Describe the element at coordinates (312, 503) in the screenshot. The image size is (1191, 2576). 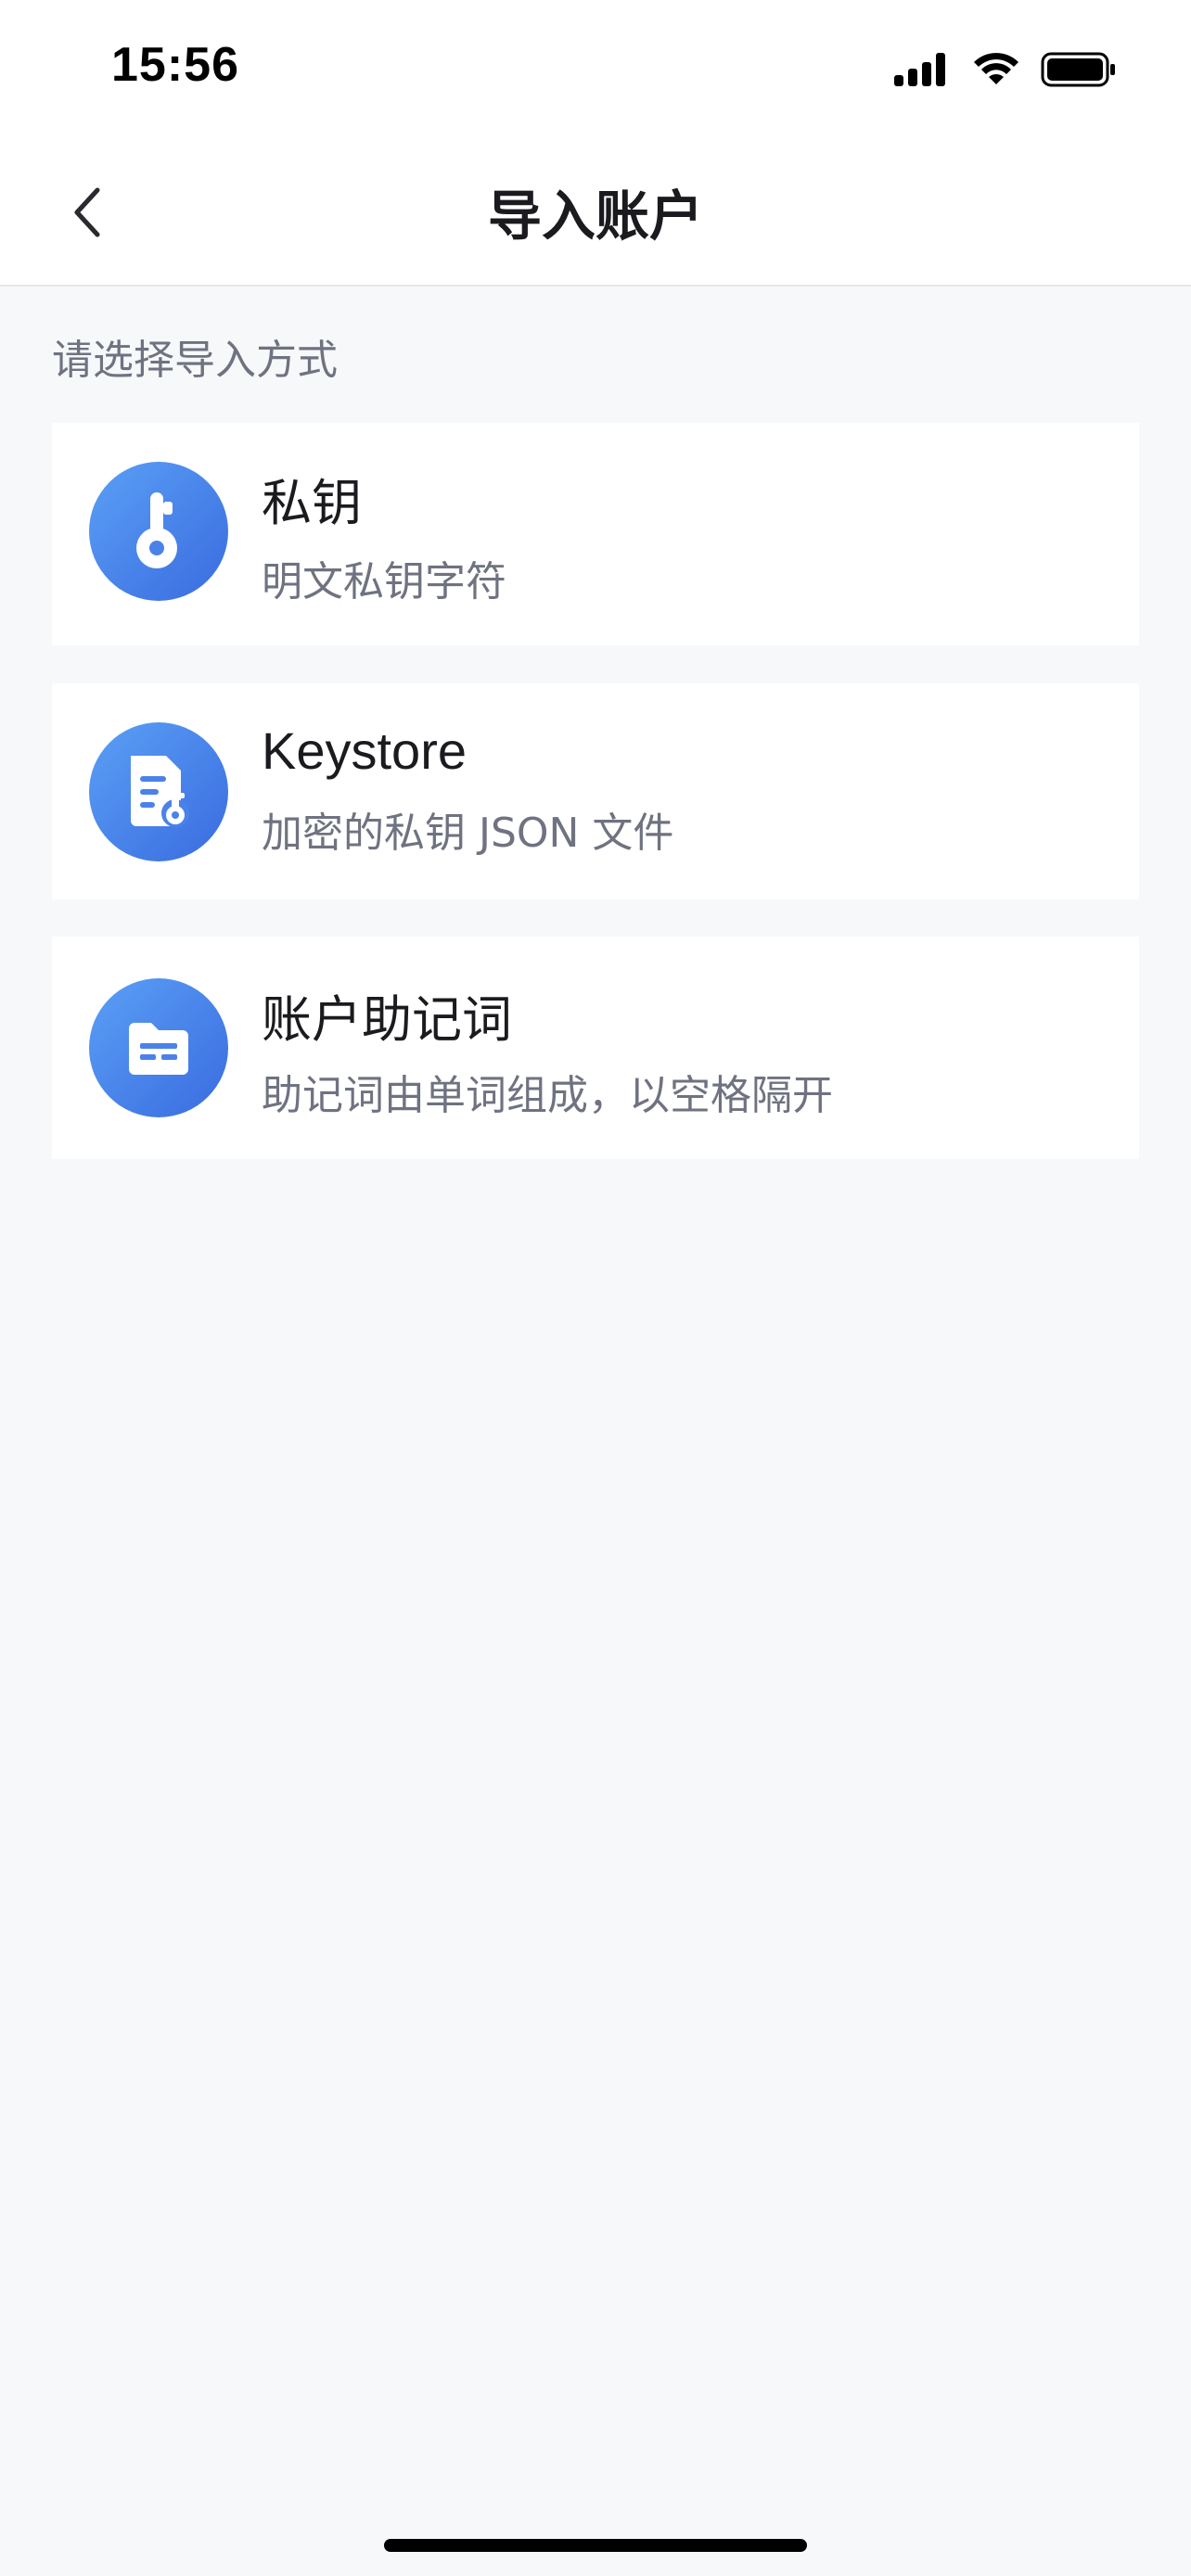
I see `option-title: 私钥` at that location.